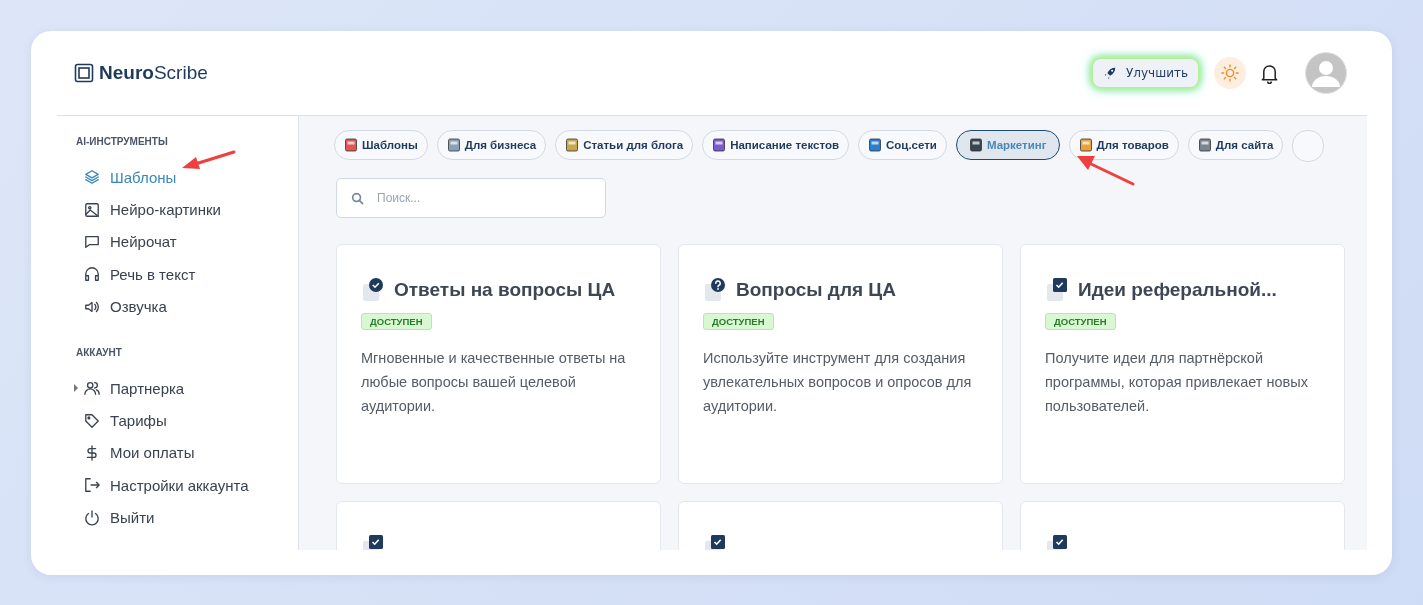 The width and height of the screenshot is (1423, 605). I want to click on template-card: Вопросы для ЦА ДОСТУПЕН Используйте инструмент для создания увлекательных вопросов и опросов для аудитории., so click(840, 364).